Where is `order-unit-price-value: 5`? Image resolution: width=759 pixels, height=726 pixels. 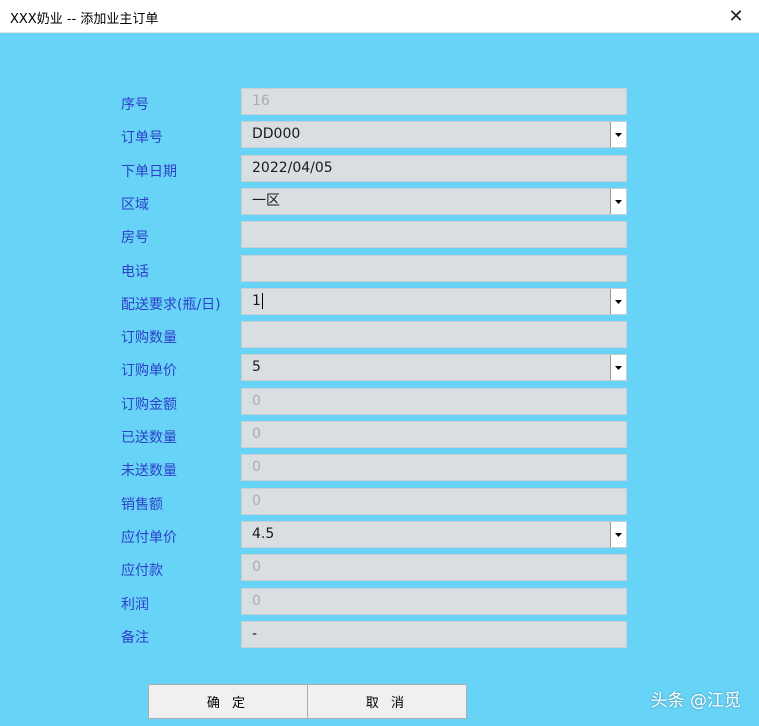
order-unit-price-value: 5 is located at coordinates (256, 367).